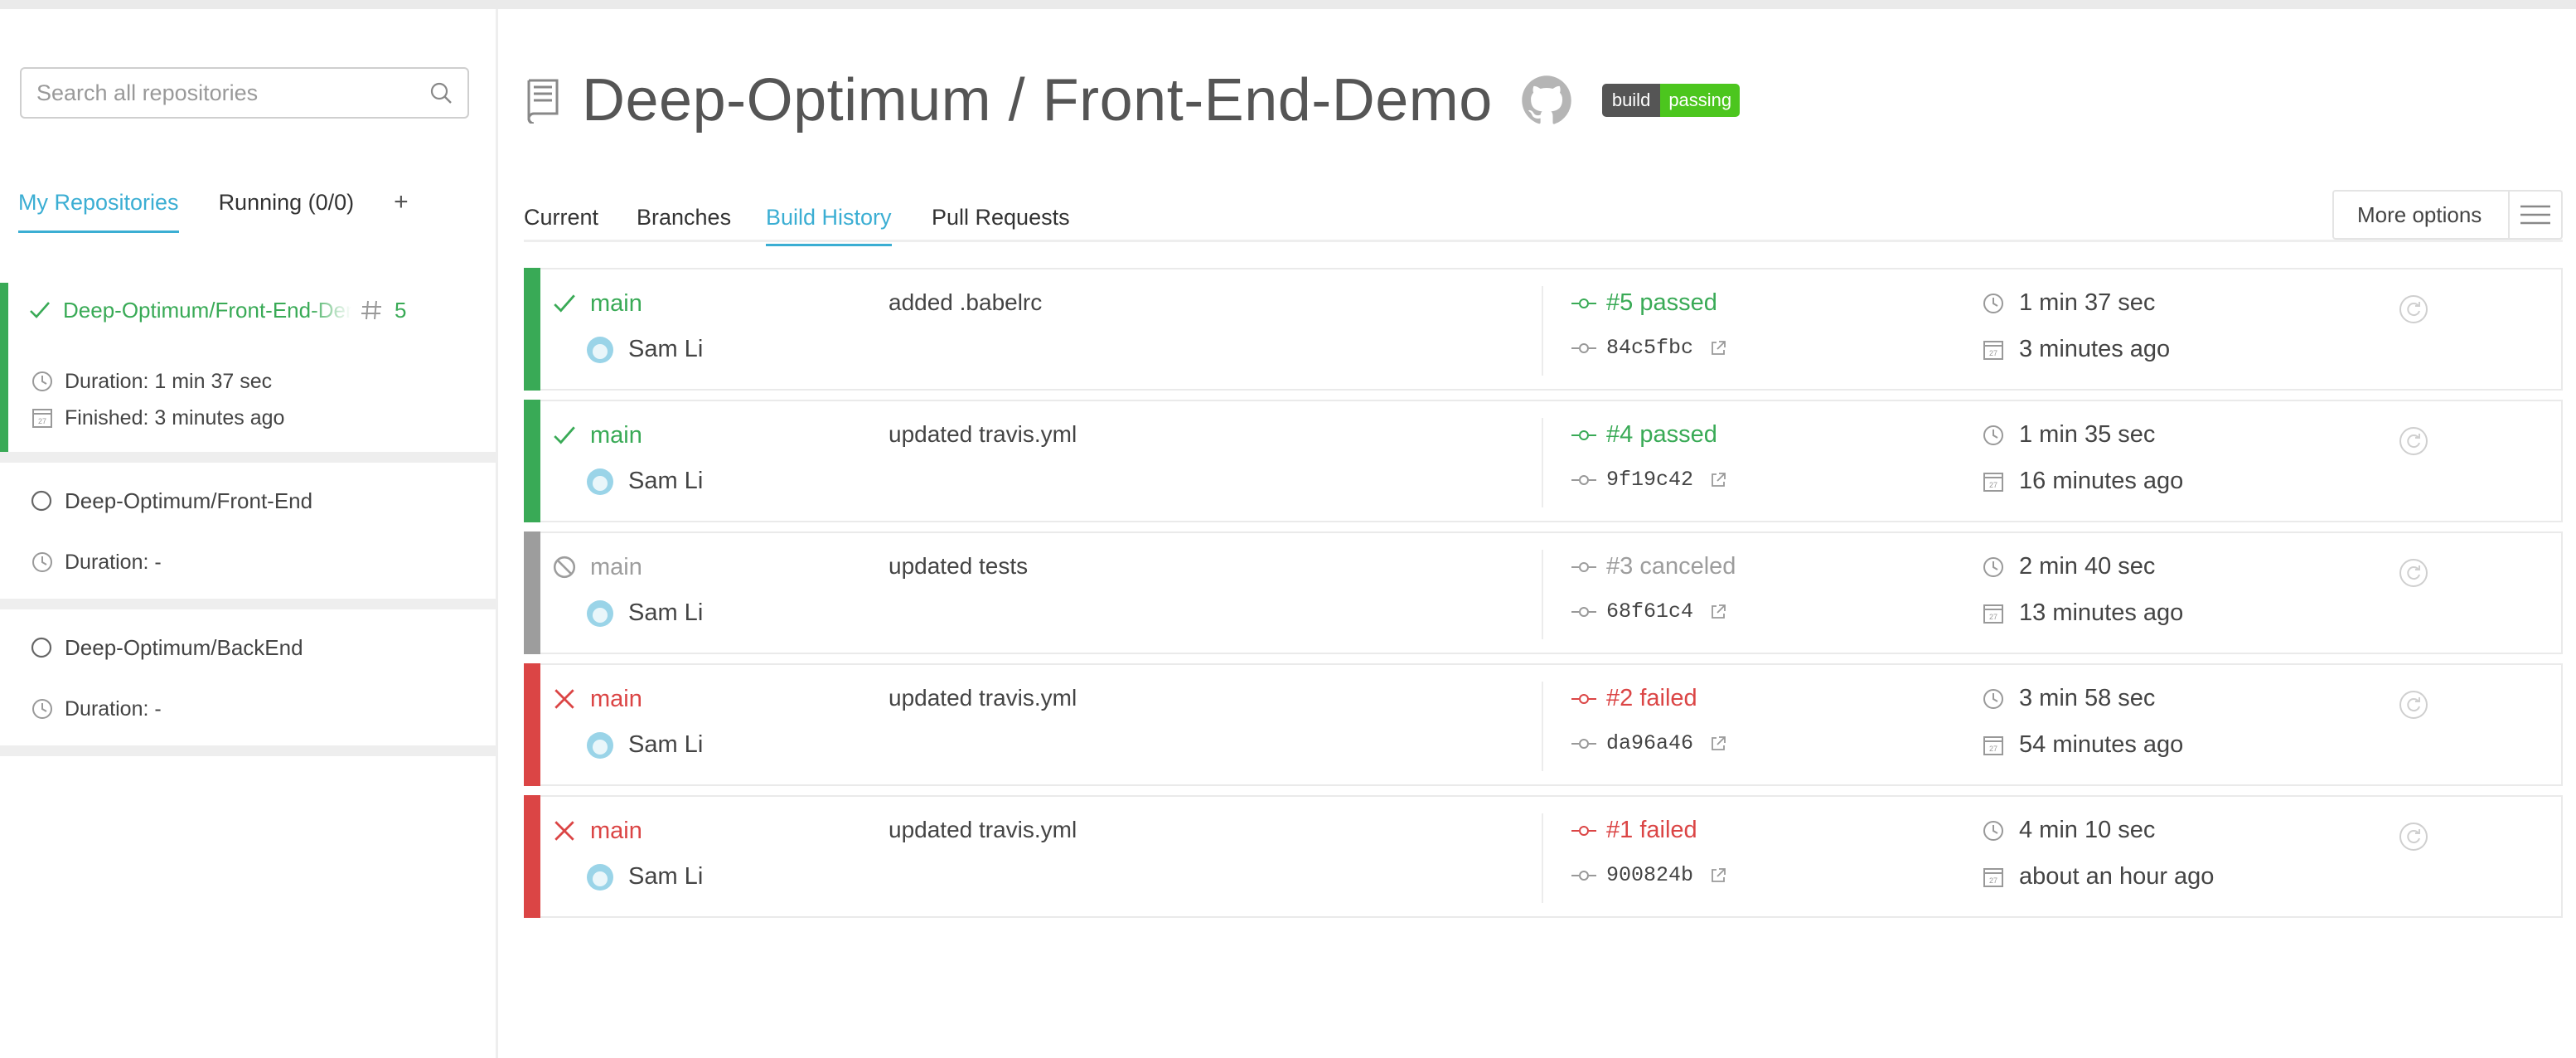  Describe the element at coordinates (248, 677) in the screenshot. I see `repo-item-backend: Deep-Optimum/BackEnd Duration: -` at that location.